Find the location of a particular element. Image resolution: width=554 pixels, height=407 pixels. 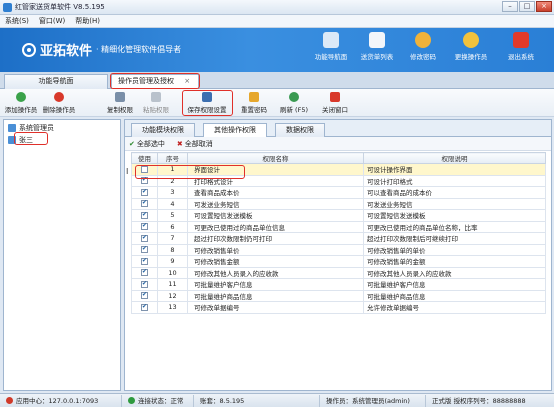

permission-name-cell: 查看商品成本价 is located at coordinates (275, 192).